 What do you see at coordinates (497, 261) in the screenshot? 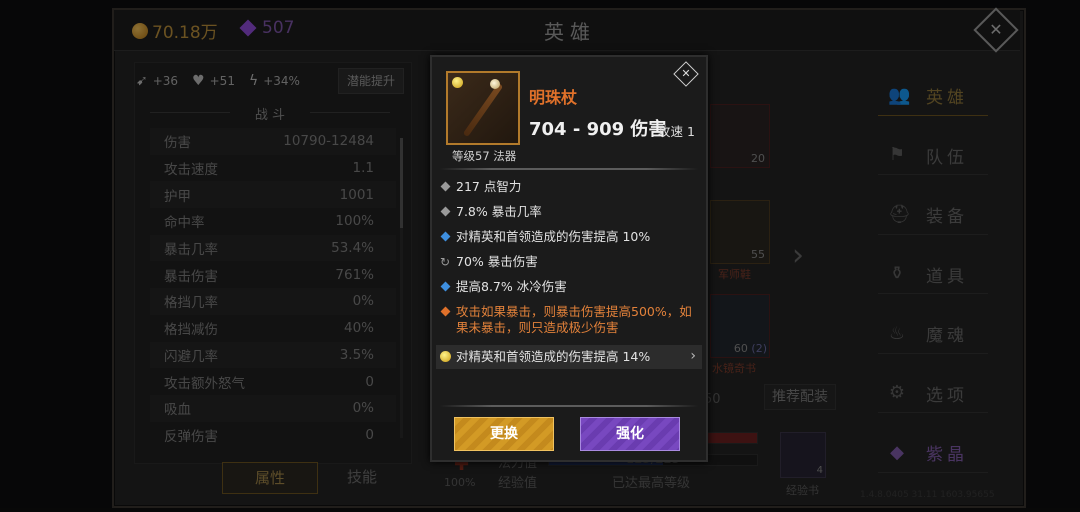
I see `attribute-text: 70% 暴击伤害` at bounding box center [497, 261].